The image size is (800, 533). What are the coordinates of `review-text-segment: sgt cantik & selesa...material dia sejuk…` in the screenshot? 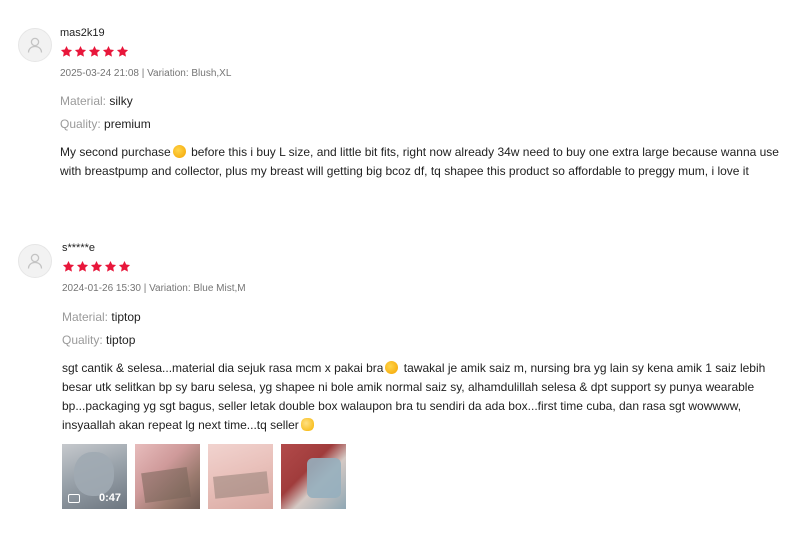 It's located at (223, 368).